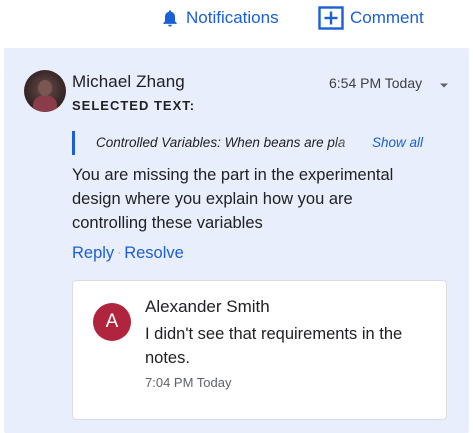 Image resolution: width=473 pixels, height=433 pixels. I want to click on comment-timestamp: 6:54 PM Today, so click(376, 83).